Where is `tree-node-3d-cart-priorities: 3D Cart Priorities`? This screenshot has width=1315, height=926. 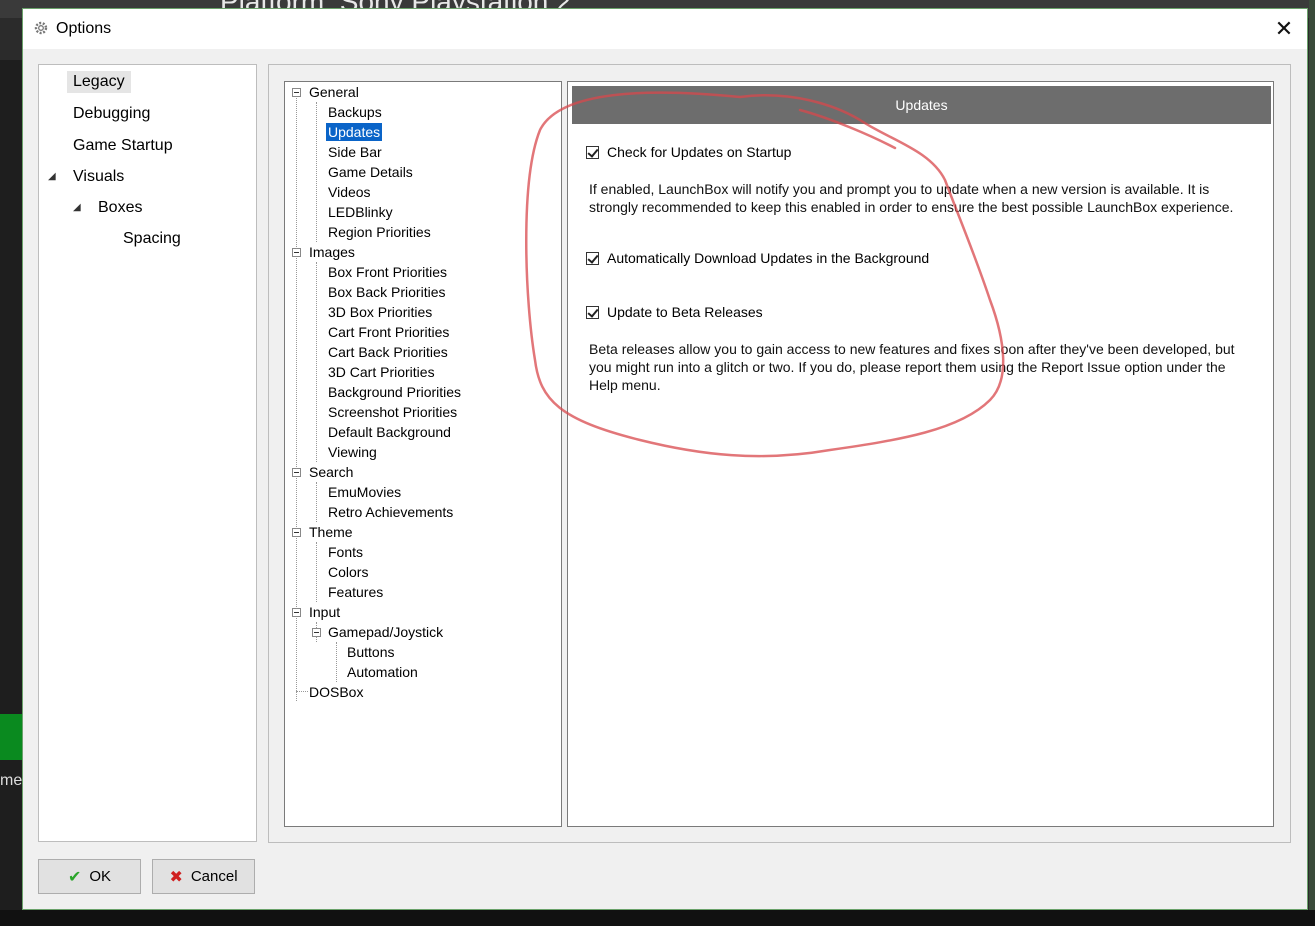
tree-node-3d-cart-priorities: 3D Cart Priorities is located at coordinates (381, 372).